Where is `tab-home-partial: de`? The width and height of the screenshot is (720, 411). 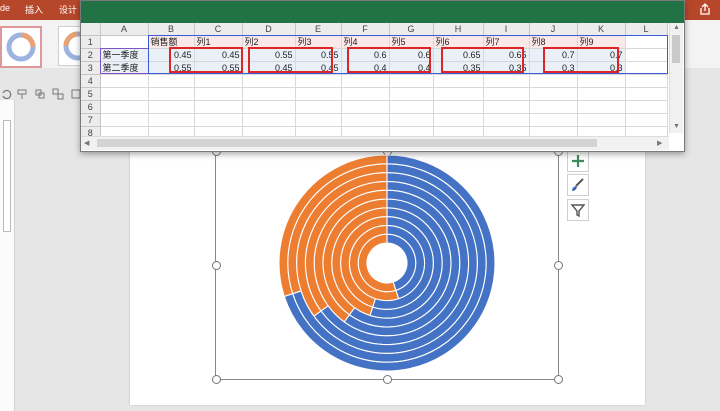
tab-home-partial: de is located at coordinates (5, 8).